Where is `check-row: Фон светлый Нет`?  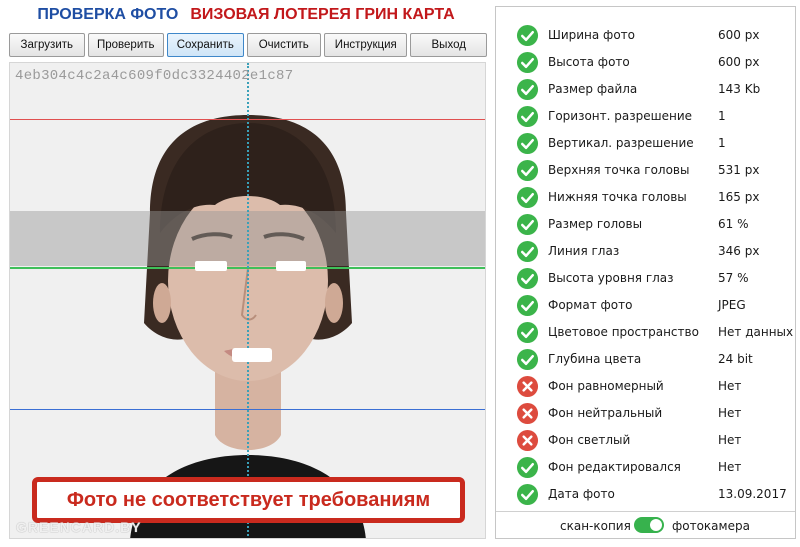 check-row: Фон светлый Нет is located at coordinates (645, 440).